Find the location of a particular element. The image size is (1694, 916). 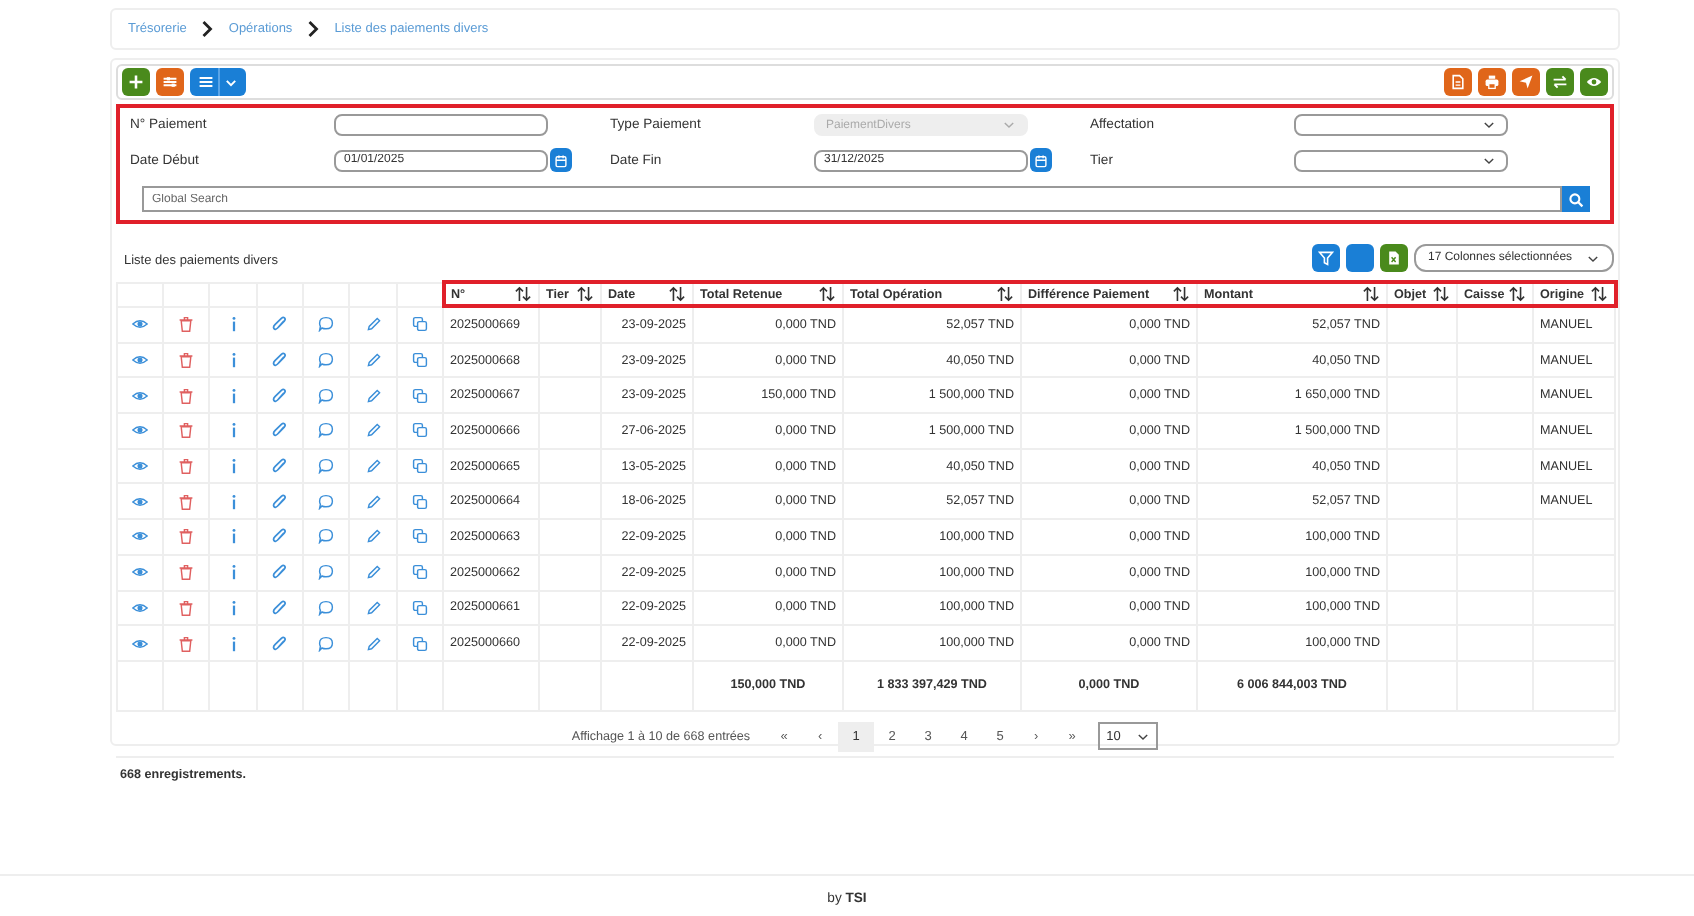

sliders-icon is located at coordinates (170, 82).